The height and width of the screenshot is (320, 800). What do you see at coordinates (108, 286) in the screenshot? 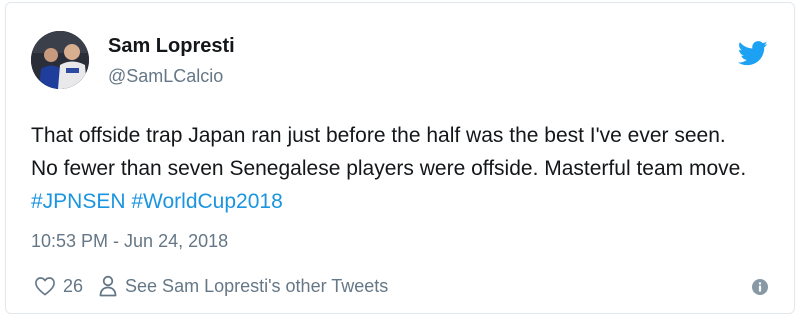
I see `person-icon` at bounding box center [108, 286].